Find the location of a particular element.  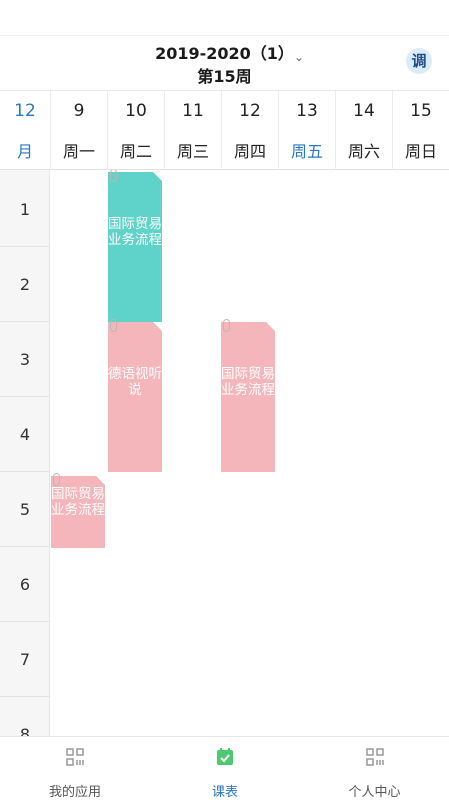

tab-schedule: 课表 is located at coordinates (225, 768).